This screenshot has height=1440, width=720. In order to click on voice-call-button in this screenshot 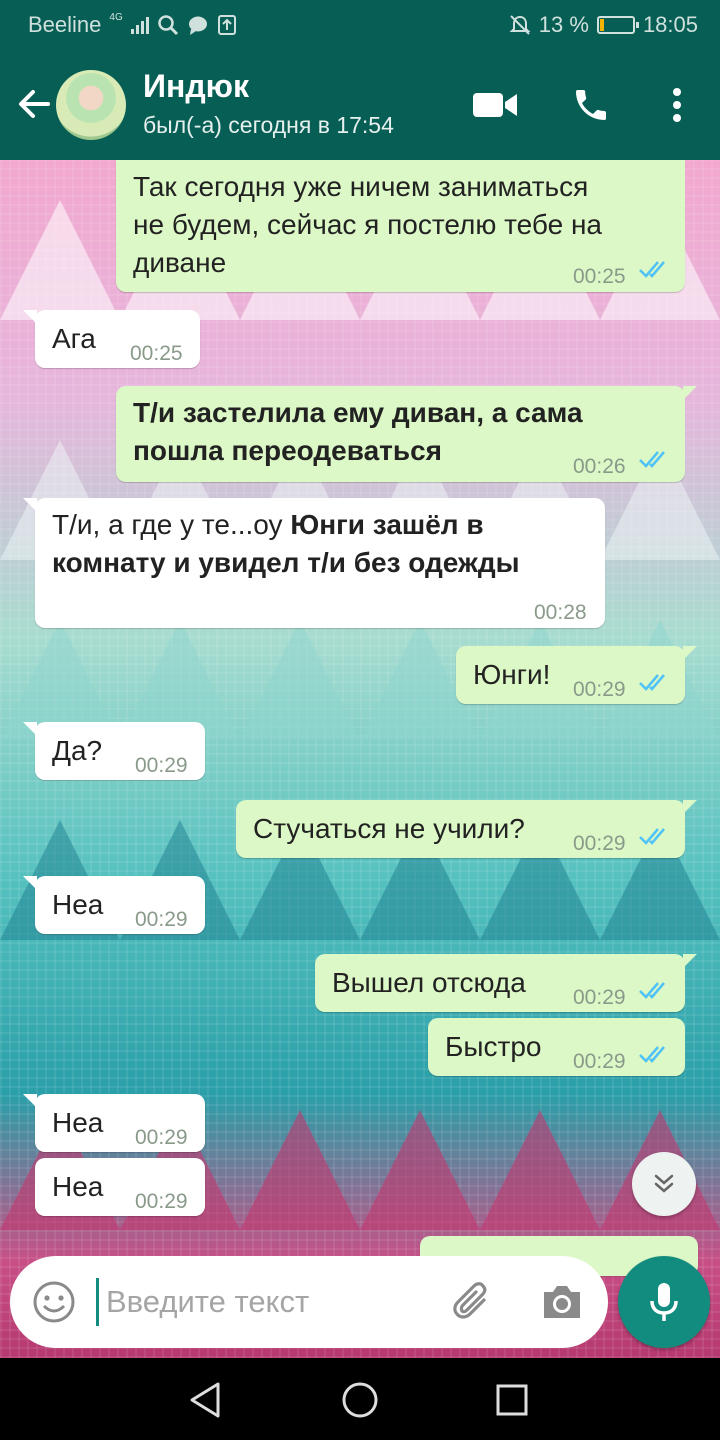, I will do `click(591, 105)`.